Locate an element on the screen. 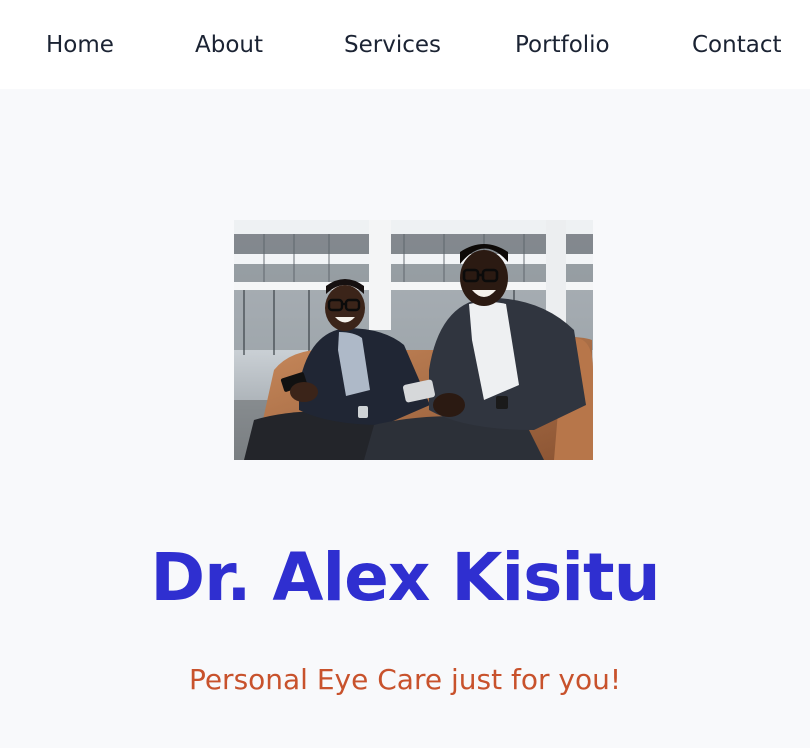  nav-link-home: Home is located at coordinates (80, 45).